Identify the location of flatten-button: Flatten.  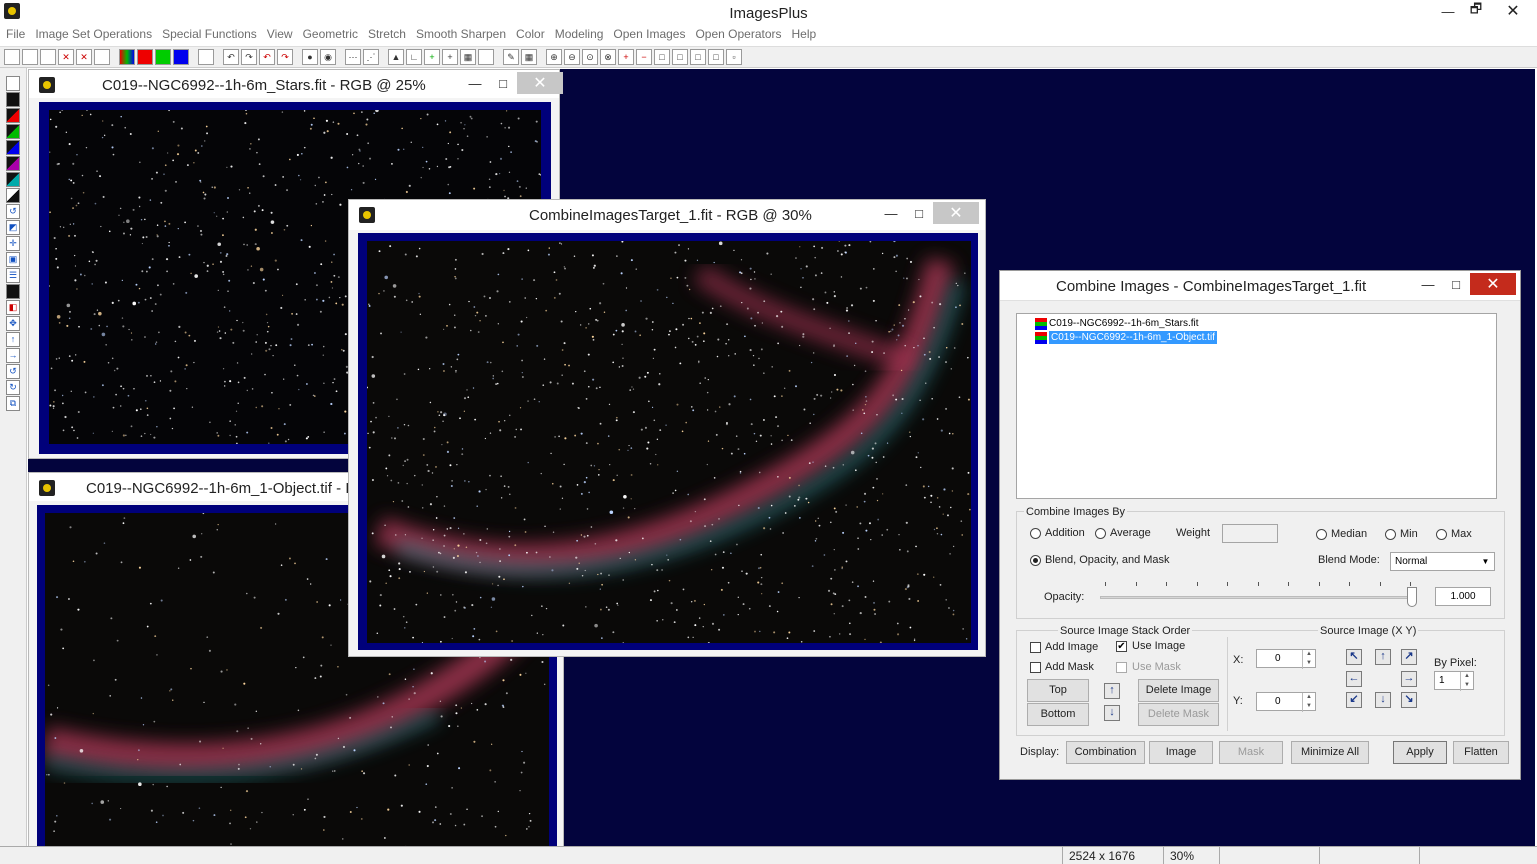
(1481, 752).